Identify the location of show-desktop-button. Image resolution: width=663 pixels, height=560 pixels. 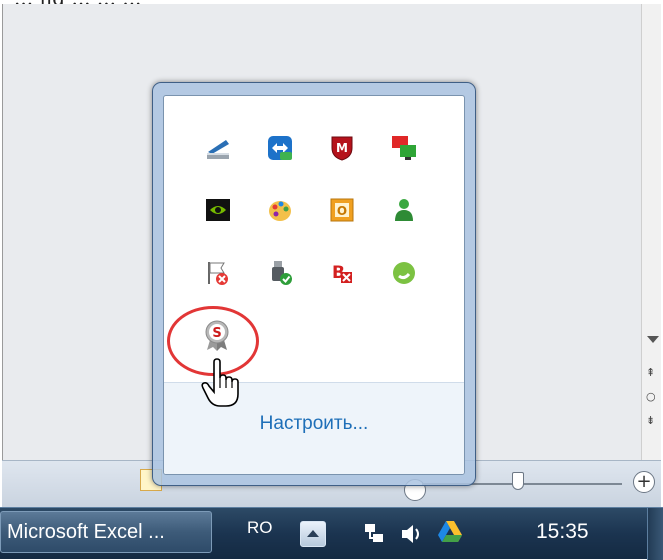
(655, 534).